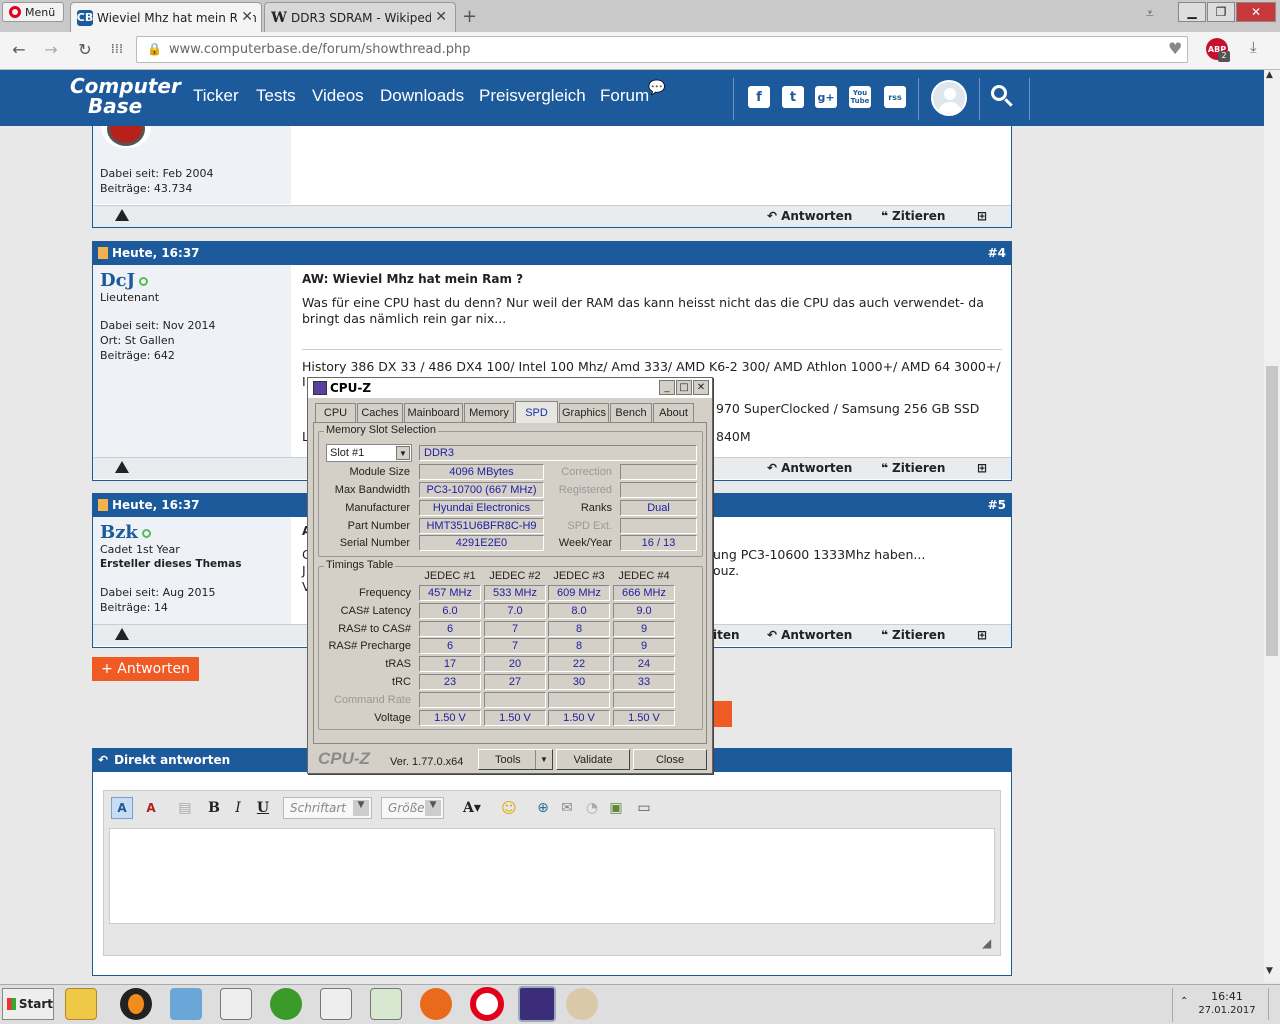 Image resolution: width=1280 pixels, height=1024 pixels. What do you see at coordinates (286, 1004) in the screenshot?
I see `network-icon` at bounding box center [286, 1004].